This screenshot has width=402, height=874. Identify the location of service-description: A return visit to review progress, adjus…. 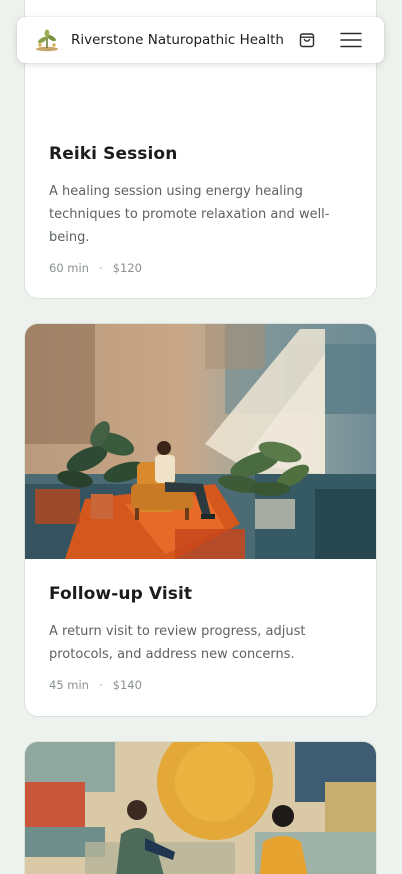
(177, 643).